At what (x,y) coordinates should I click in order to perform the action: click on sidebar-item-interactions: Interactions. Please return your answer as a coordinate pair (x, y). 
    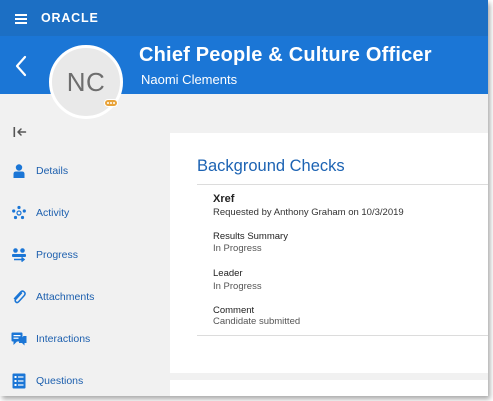
    Looking at the image, I should click on (80, 339).